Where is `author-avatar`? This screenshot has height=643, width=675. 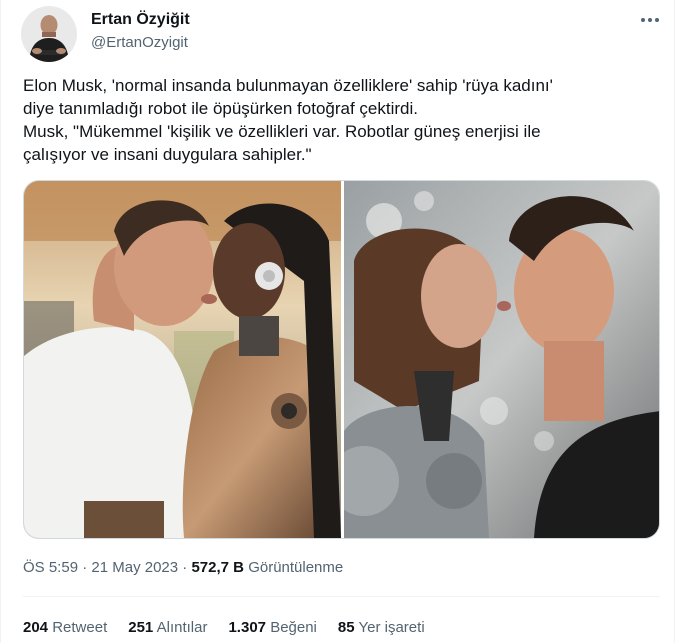 author-avatar is located at coordinates (49, 34).